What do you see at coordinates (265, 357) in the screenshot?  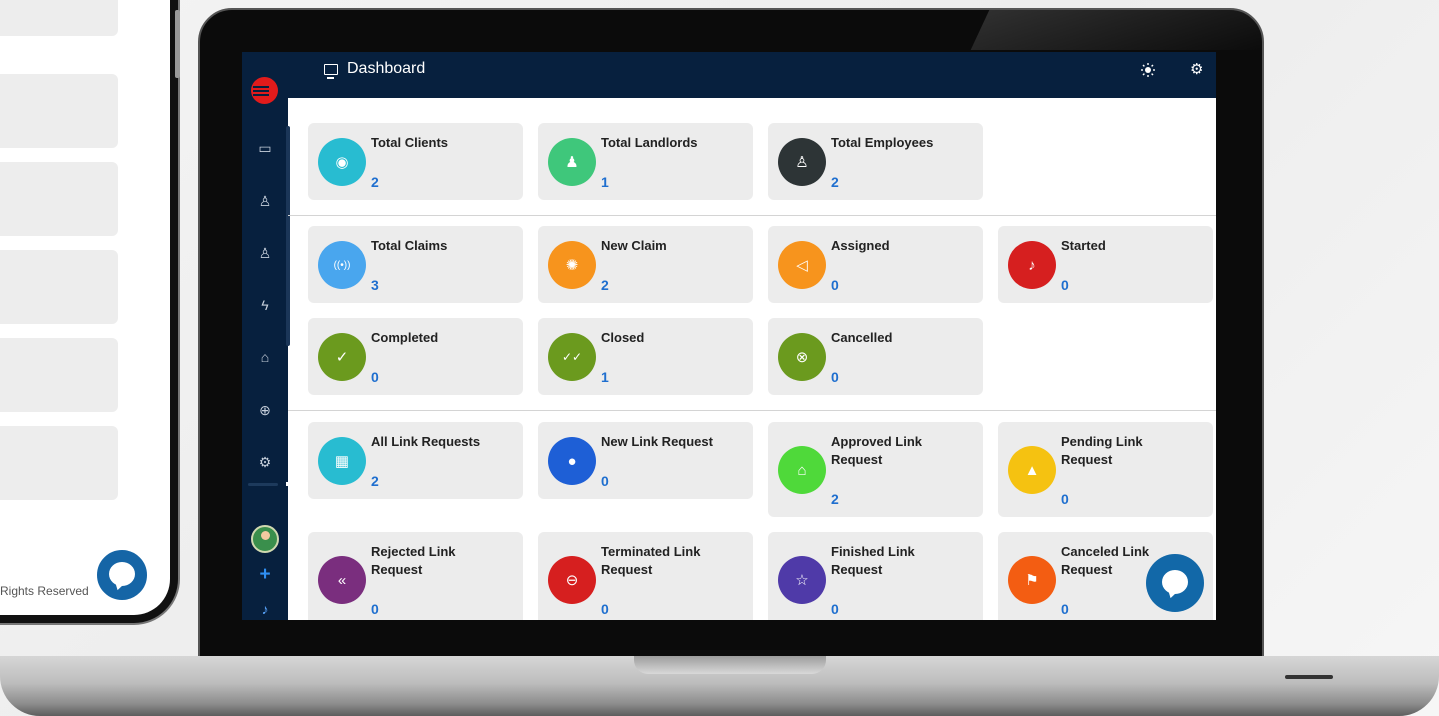 I see `sidebar-home-icon: ⌂` at bounding box center [265, 357].